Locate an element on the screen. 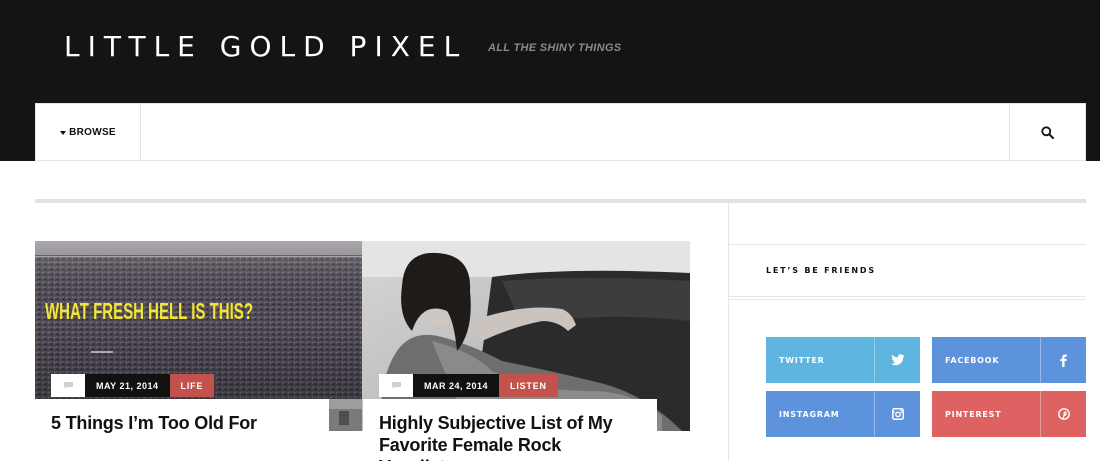 The width and height of the screenshot is (1100, 461). social-label: FACEBOOK is located at coordinates (972, 360).